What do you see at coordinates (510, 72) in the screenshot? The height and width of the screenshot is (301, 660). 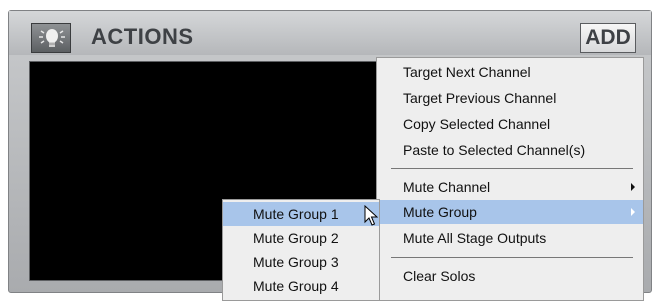 I see `menu-item-target-next-channel: Target Next Channel` at bounding box center [510, 72].